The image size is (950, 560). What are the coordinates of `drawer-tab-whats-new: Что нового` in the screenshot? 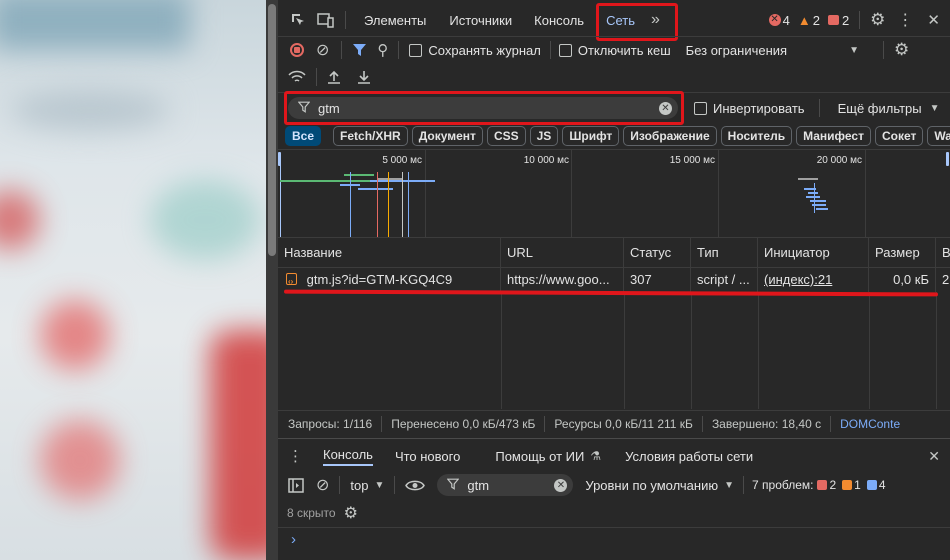 It's located at (427, 456).